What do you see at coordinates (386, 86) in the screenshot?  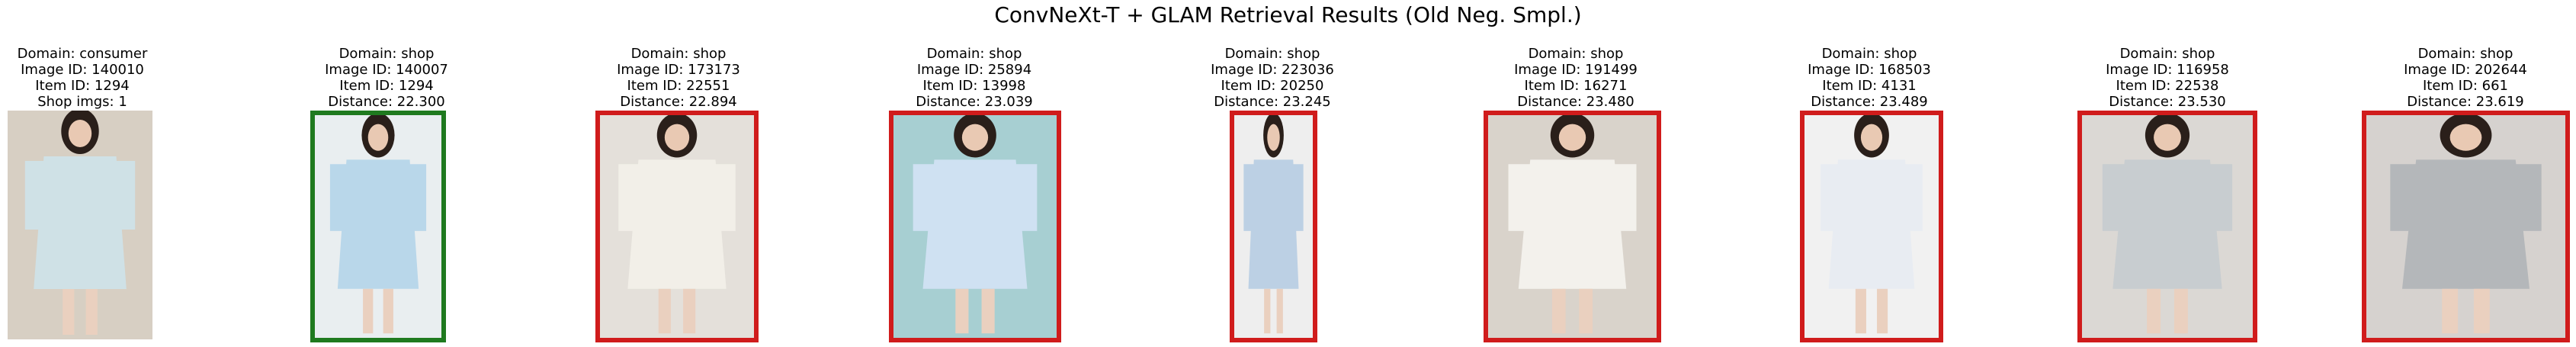 I see `result-item-id: Item ID: 1294` at bounding box center [386, 86].